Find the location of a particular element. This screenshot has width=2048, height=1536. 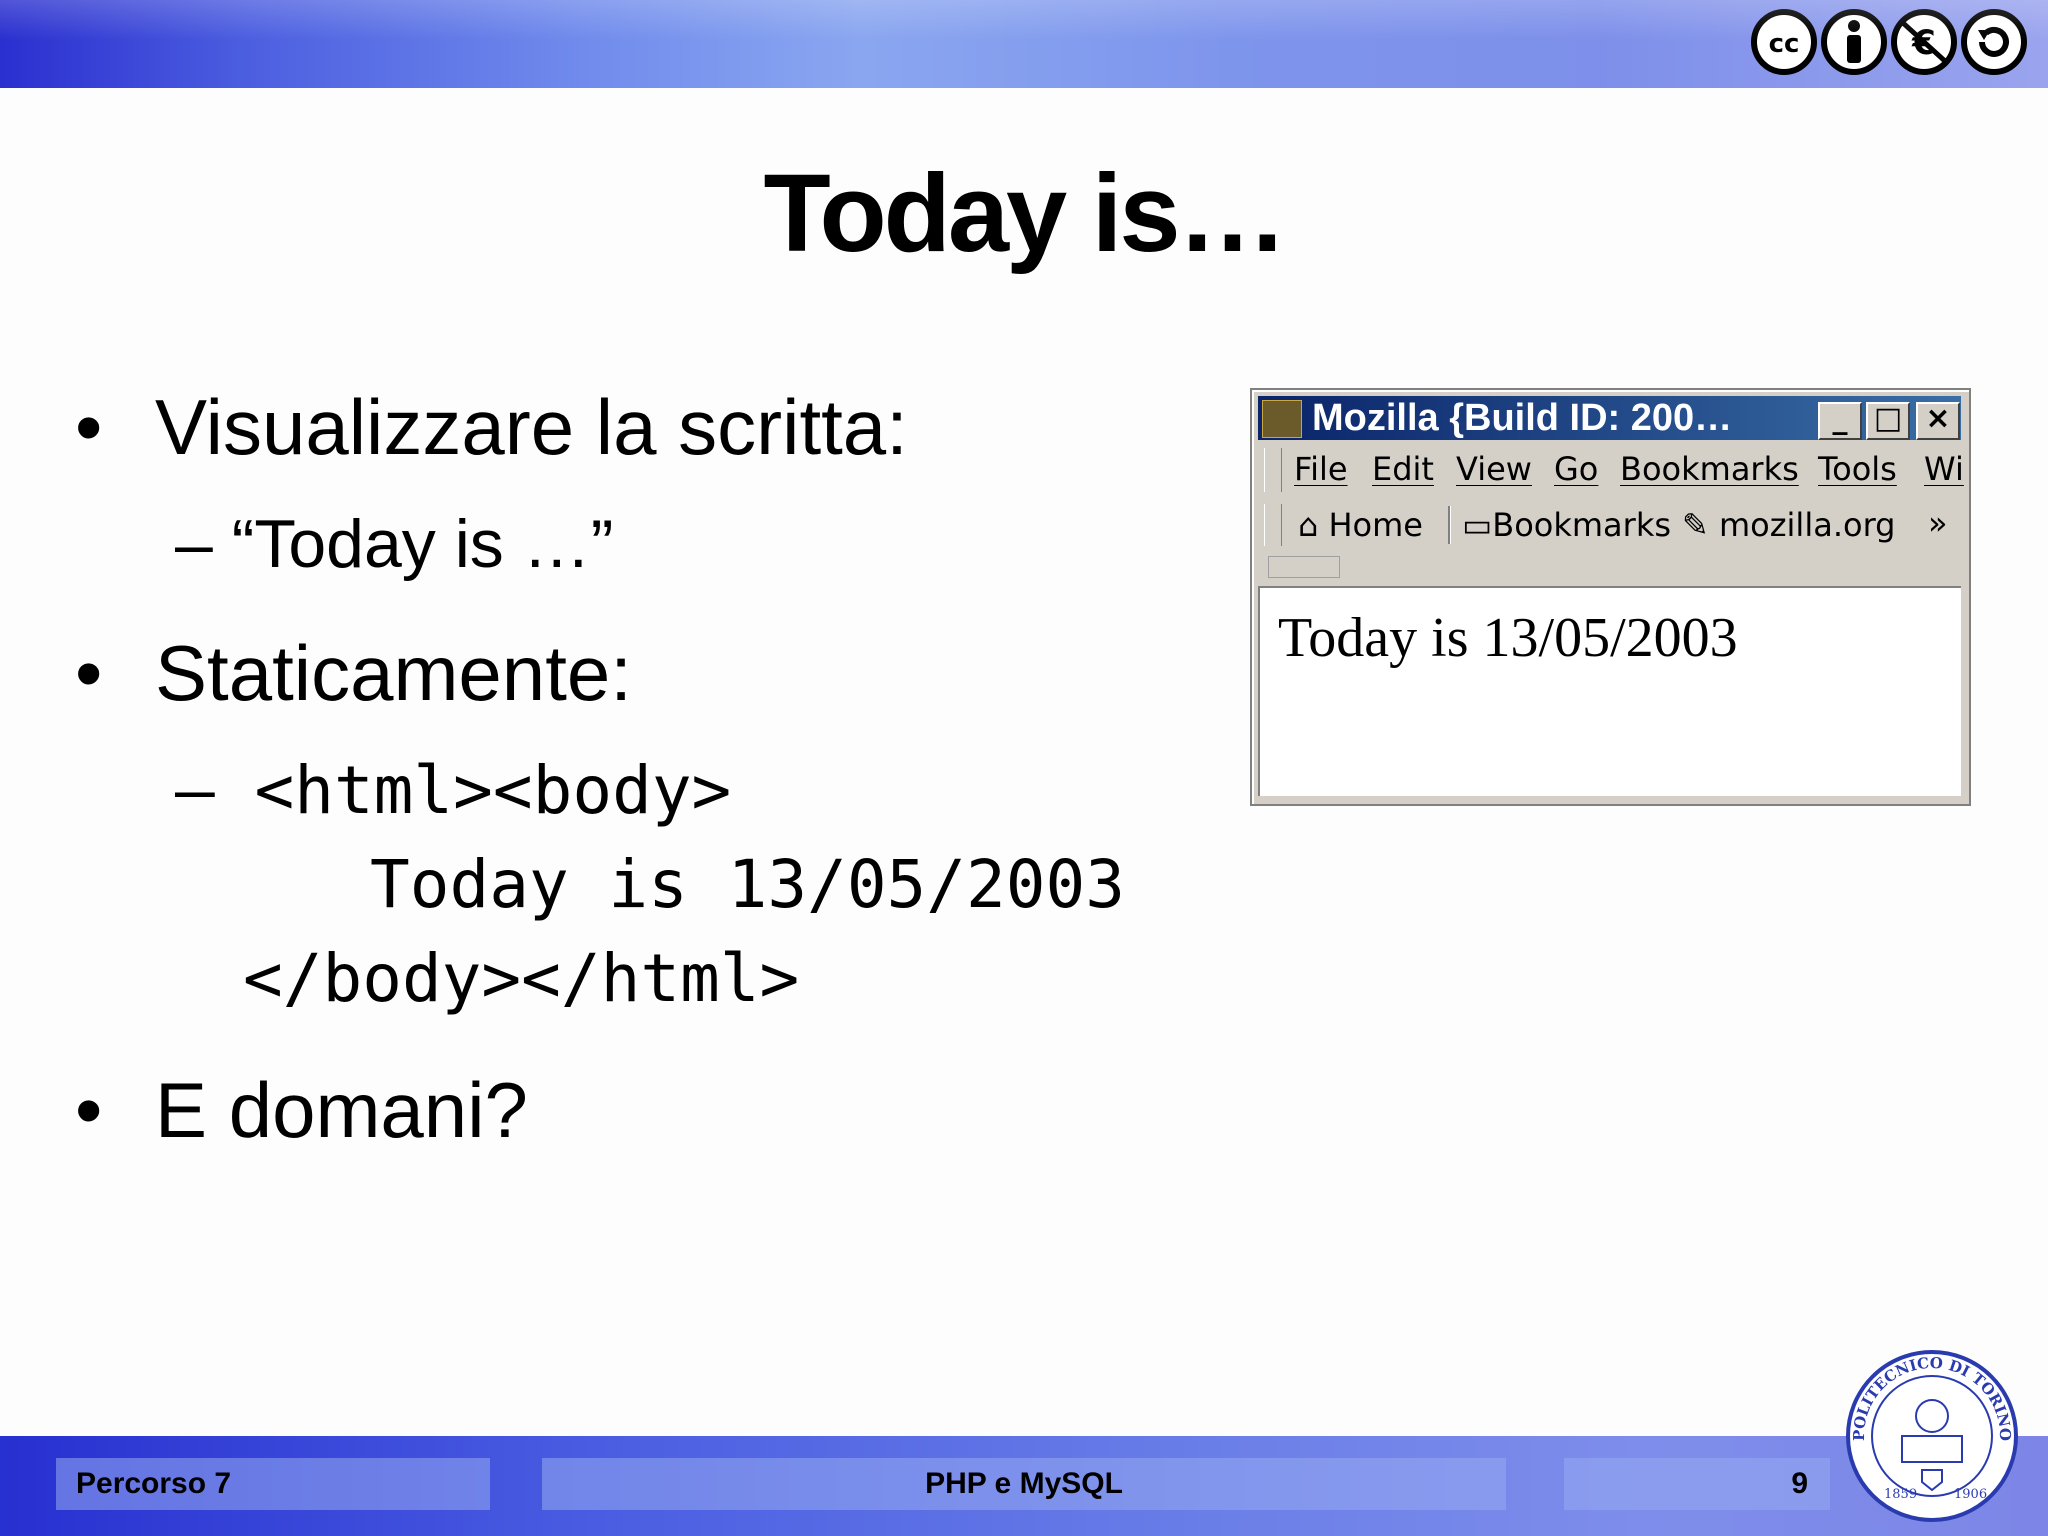

cc-license-badge: cc € is located at coordinates (1889, 44).